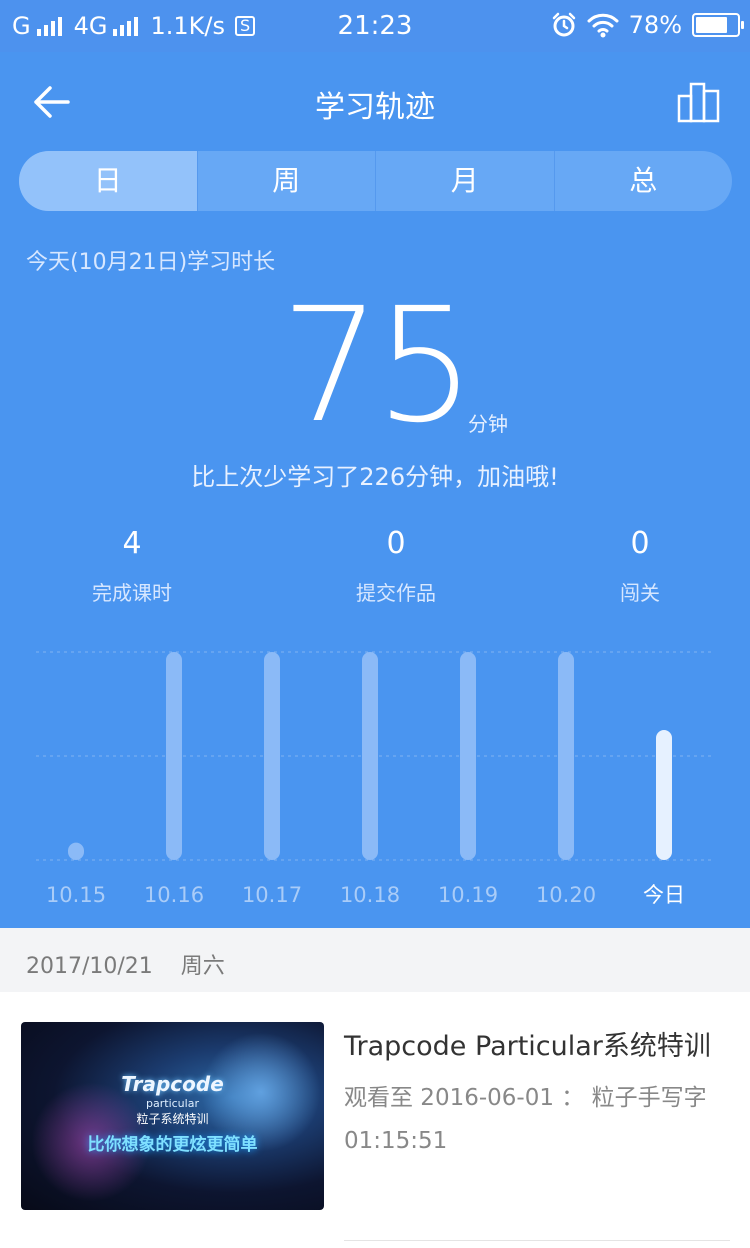 This screenshot has height=1248, width=750. What do you see at coordinates (396, 566) in the screenshot?
I see `stat-submitted-works: 0 提交作品` at bounding box center [396, 566].